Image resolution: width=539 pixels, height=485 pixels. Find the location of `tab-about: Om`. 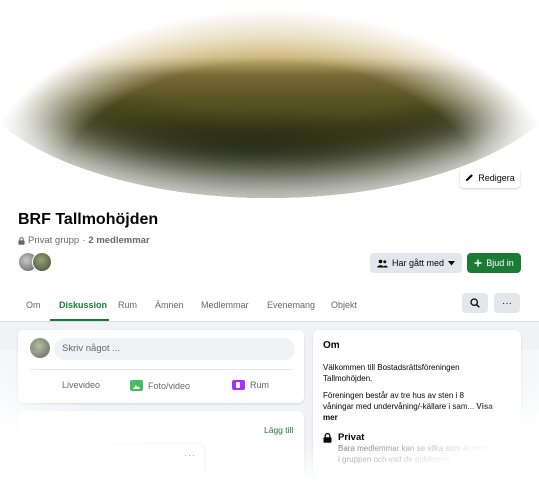

tab-about: Om is located at coordinates (33, 305).